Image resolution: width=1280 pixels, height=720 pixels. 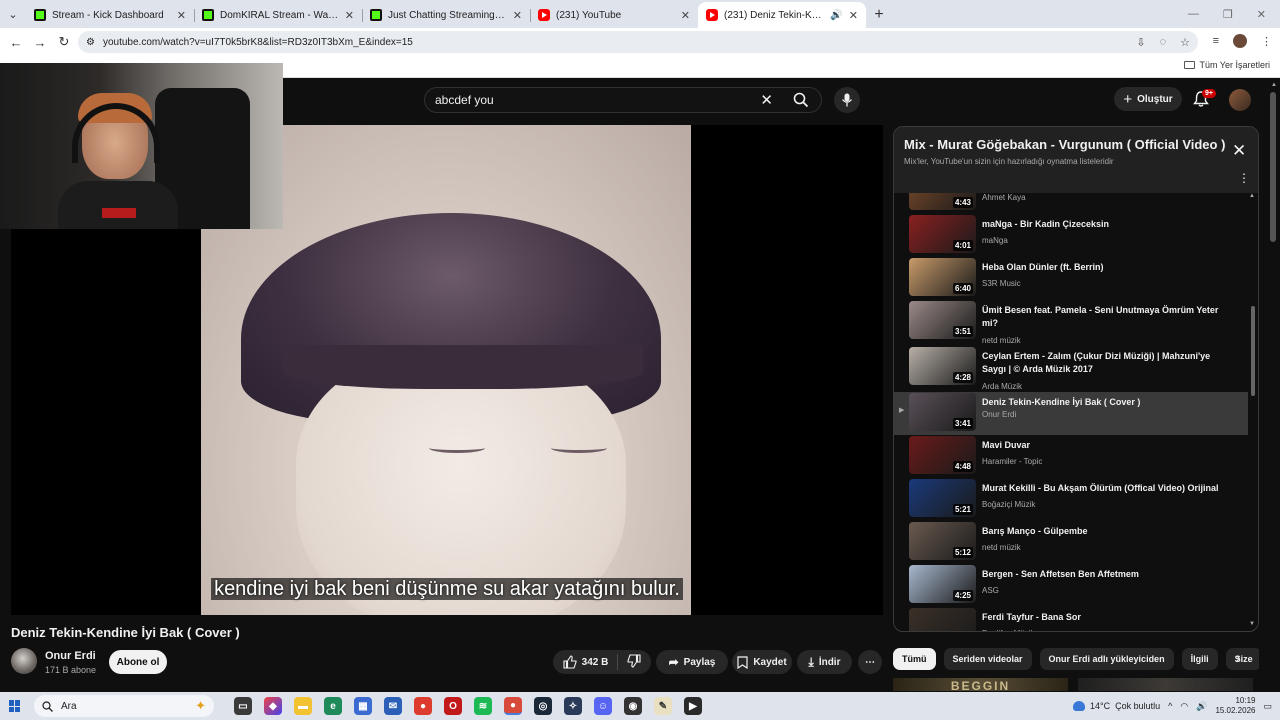 What do you see at coordinates (1071, 203) in the screenshot?
I see `playlist-item: 4:43 Ahmet Kaya` at bounding box center [1071, 203].